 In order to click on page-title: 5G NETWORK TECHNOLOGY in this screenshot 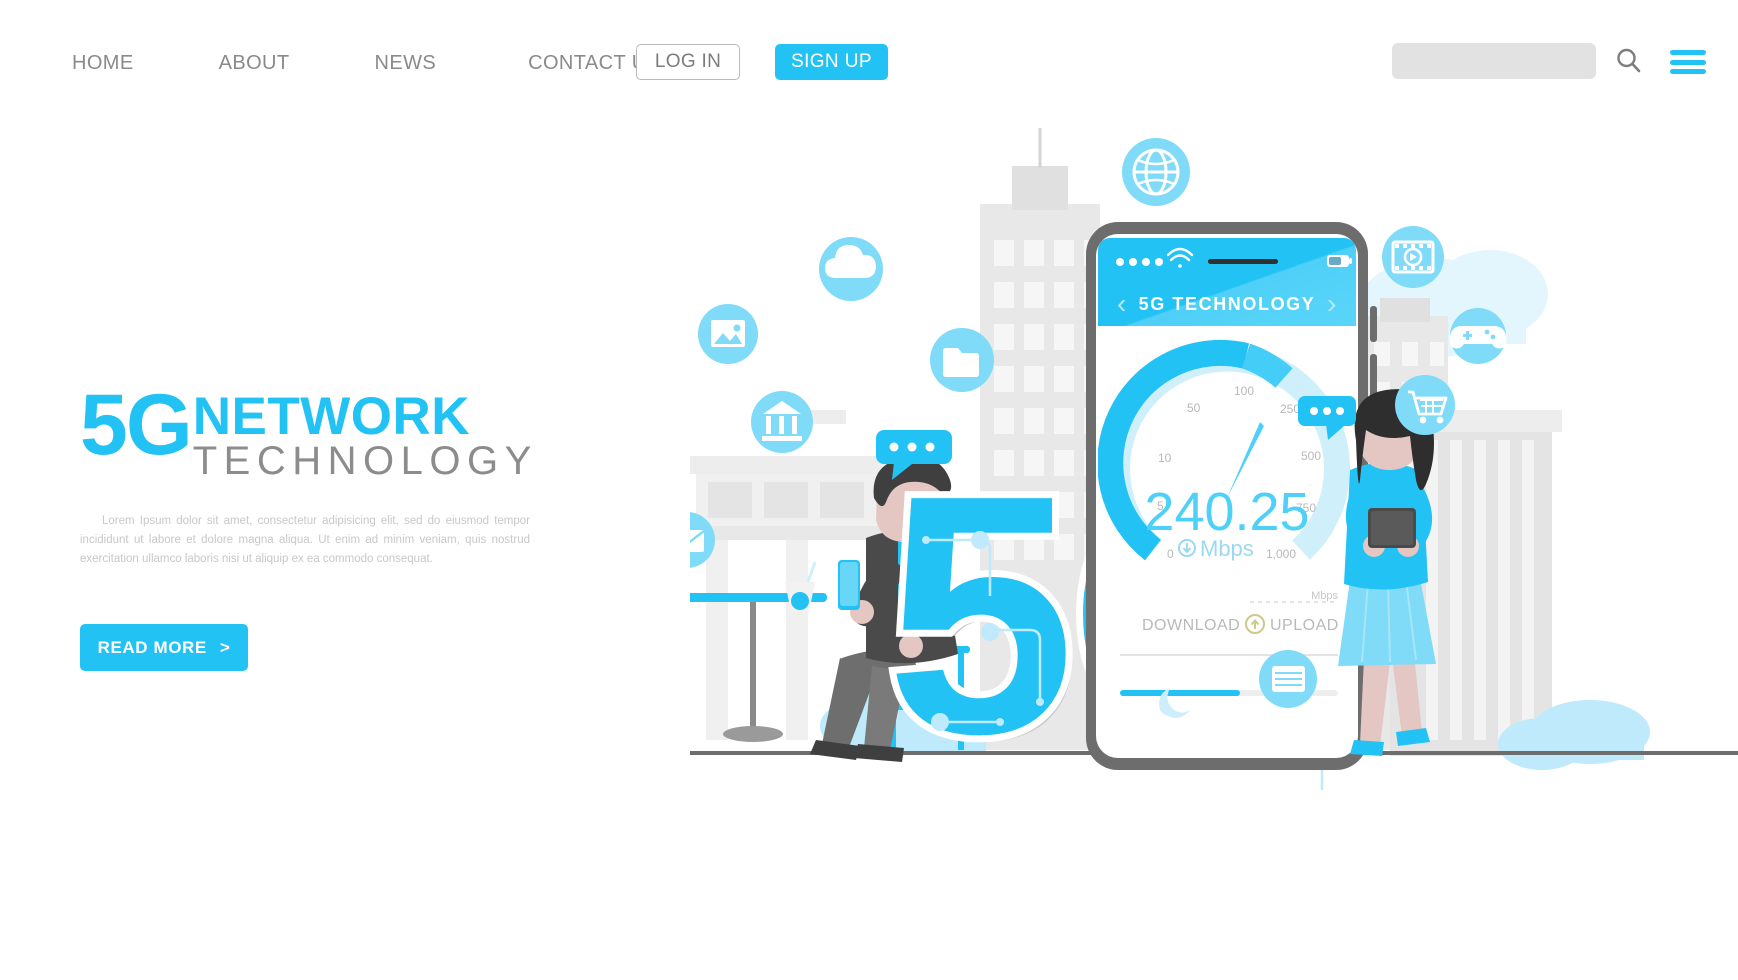, I will do `click(335, 430)`.